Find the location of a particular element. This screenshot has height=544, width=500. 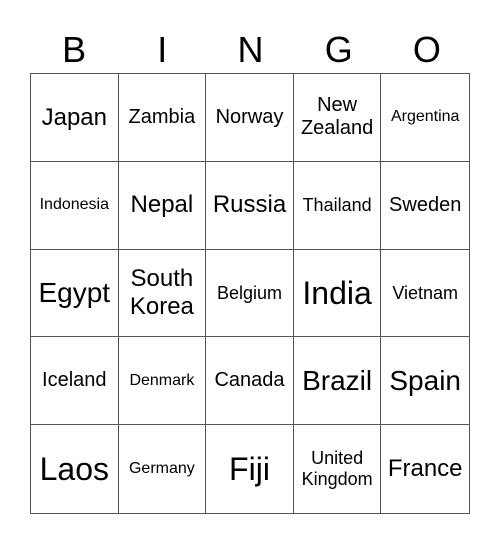

bingo-cell: Brazil is located at coordinates (337, 381).